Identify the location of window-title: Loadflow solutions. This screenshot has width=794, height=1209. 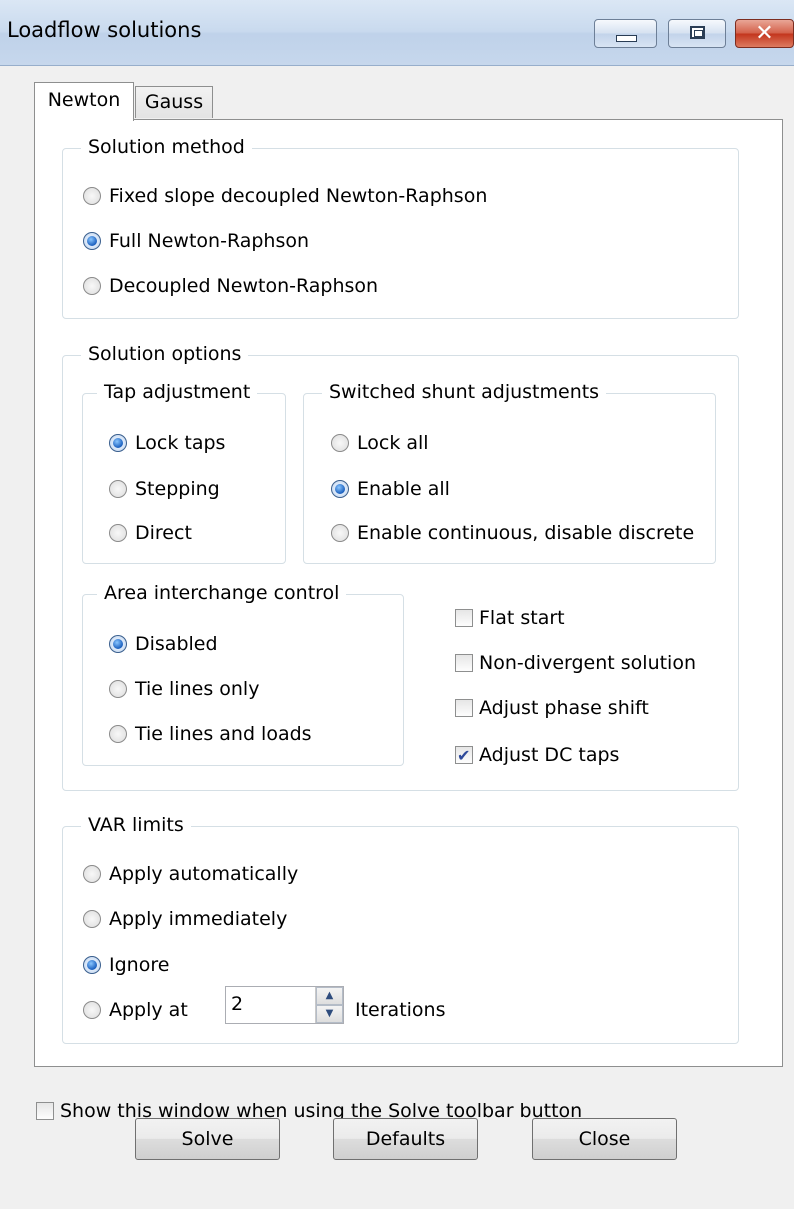
(104, 30).